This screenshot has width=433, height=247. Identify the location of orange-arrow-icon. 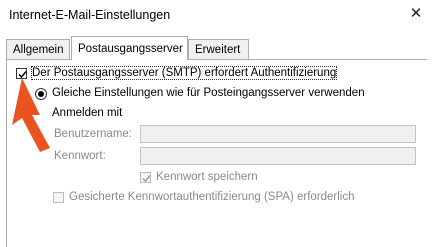
(31, 115).